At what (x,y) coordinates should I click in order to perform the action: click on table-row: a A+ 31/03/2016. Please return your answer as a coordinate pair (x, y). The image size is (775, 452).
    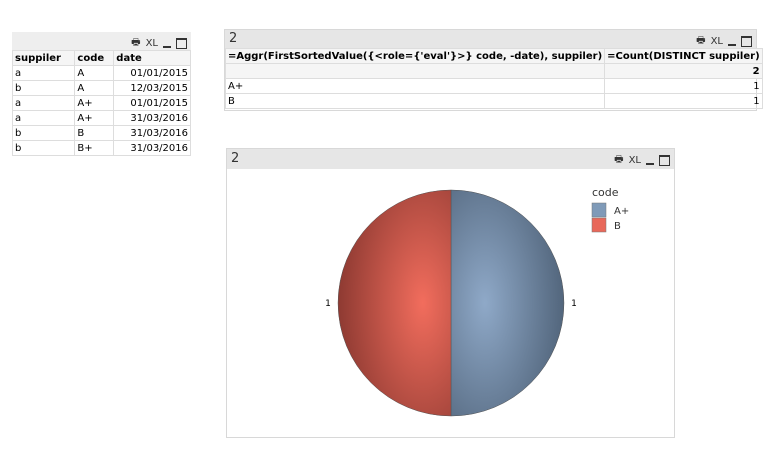
    Looking at the image, I should click on (101, 118).